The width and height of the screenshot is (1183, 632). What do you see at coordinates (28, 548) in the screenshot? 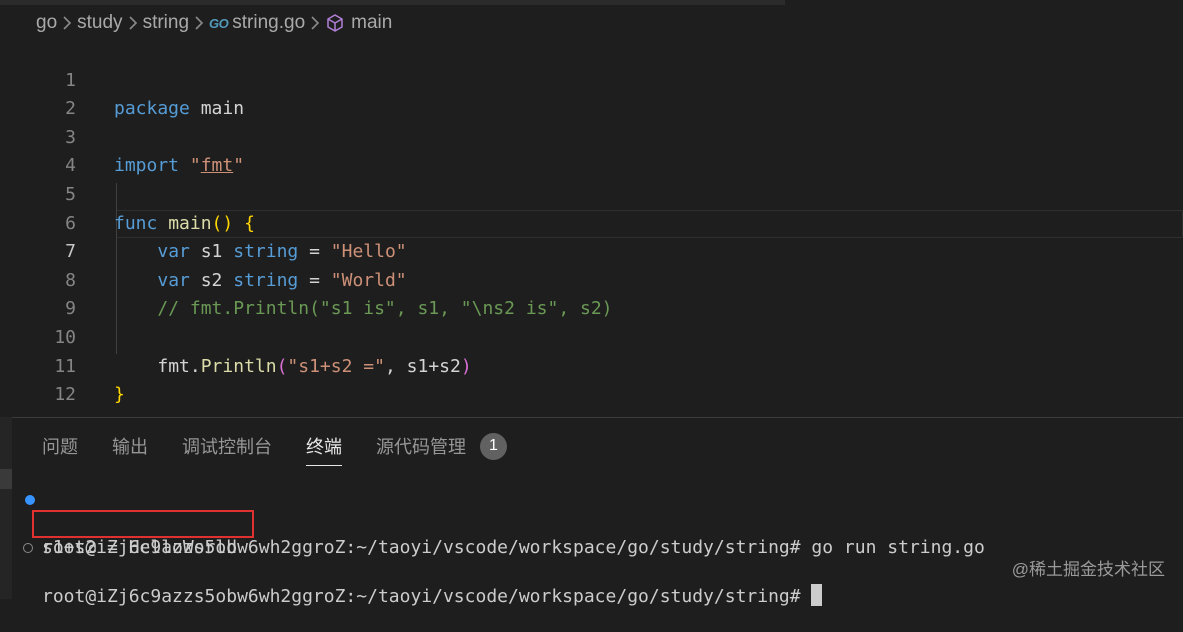
I see `command-pending-dot-icon` at bounding box center [28, 548].